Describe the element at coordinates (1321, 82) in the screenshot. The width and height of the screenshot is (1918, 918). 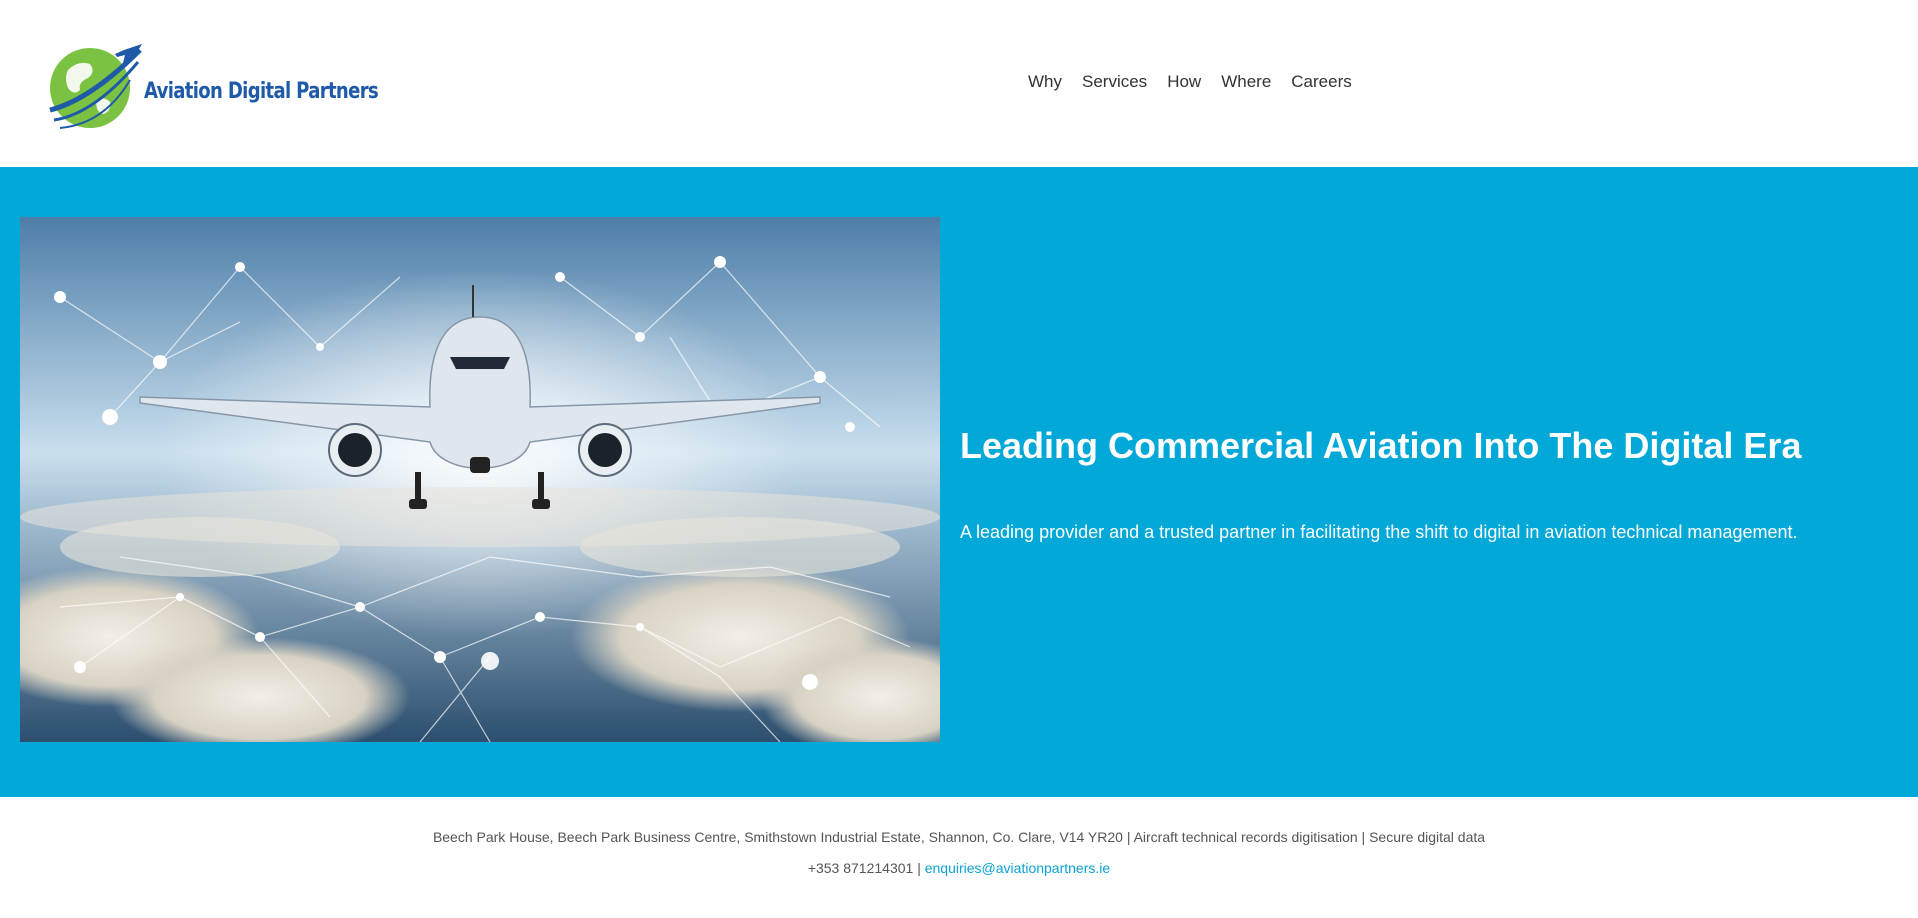
I see `nav-item-careers: Careers` at that location.